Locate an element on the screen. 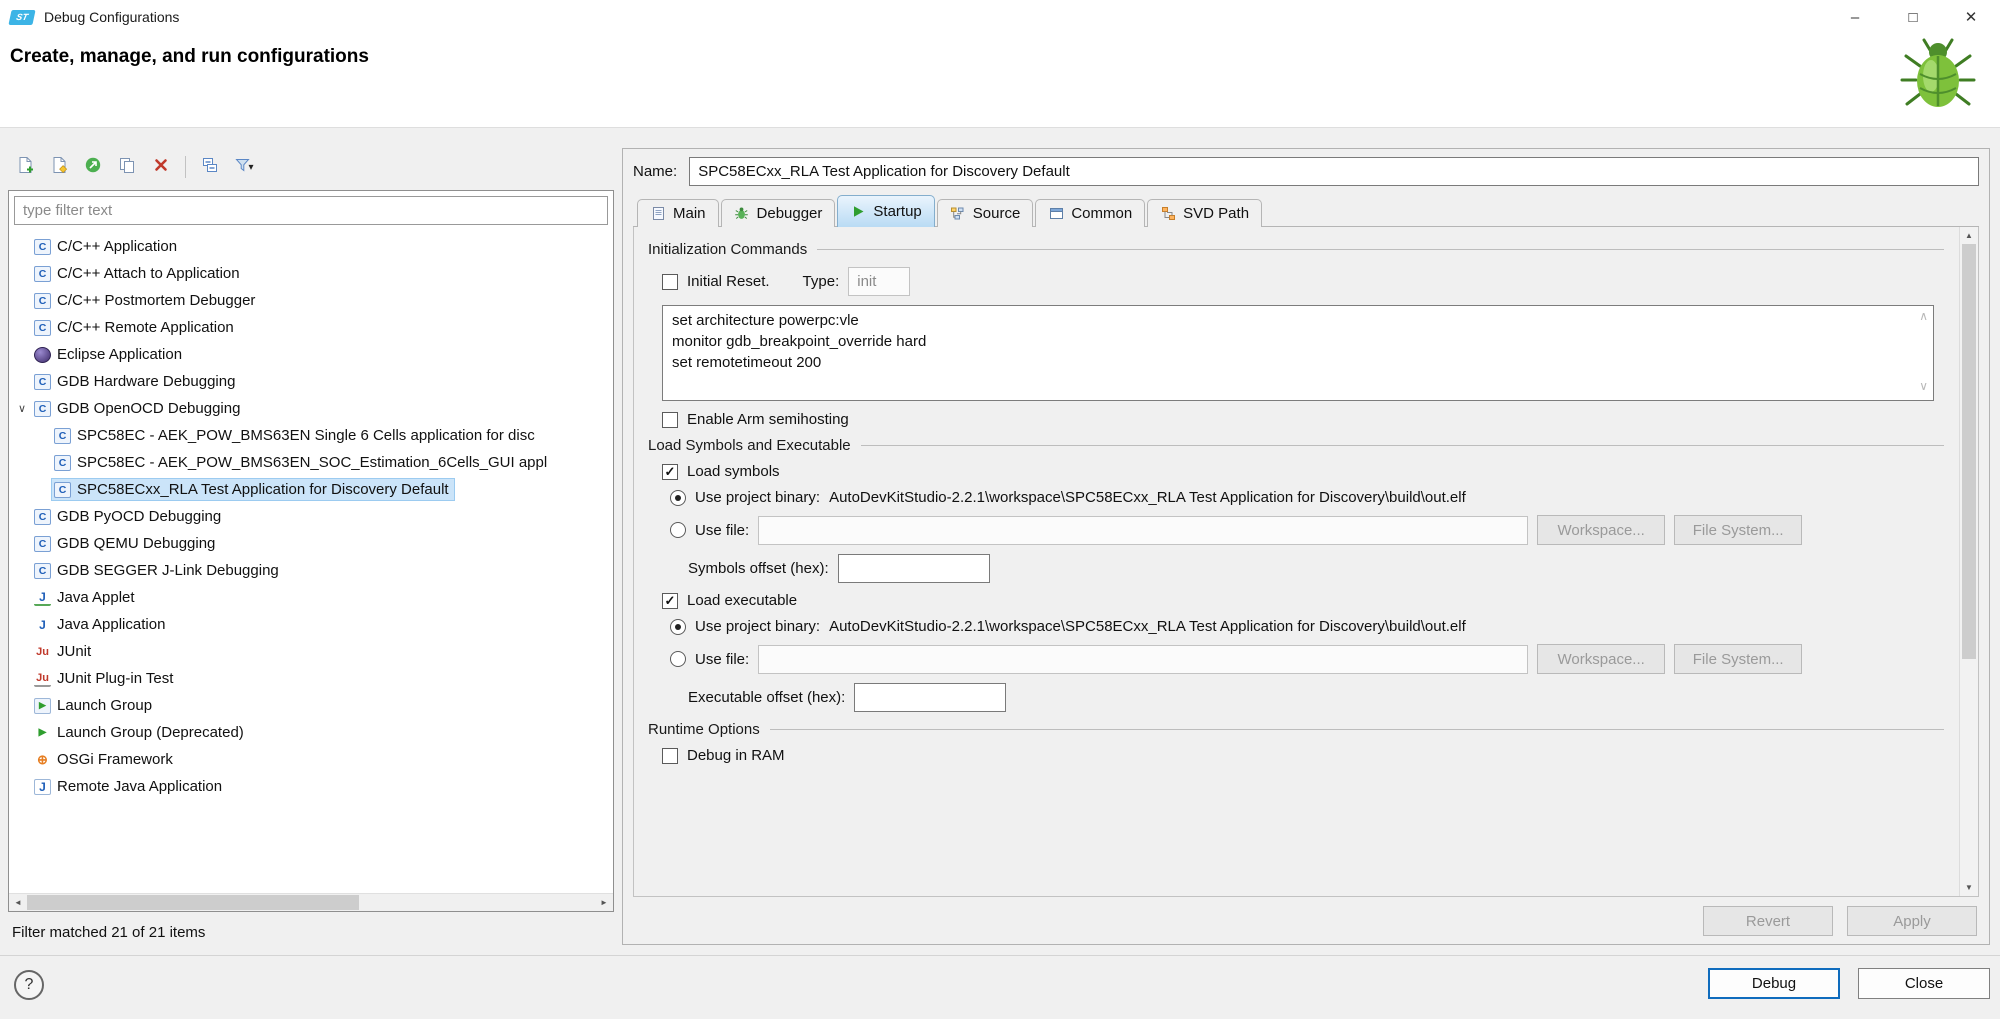 The width and height of the screenshot is (2000, 1019). tree-item: C GDB QEMU Debugging is located at coordinates (311, 543).